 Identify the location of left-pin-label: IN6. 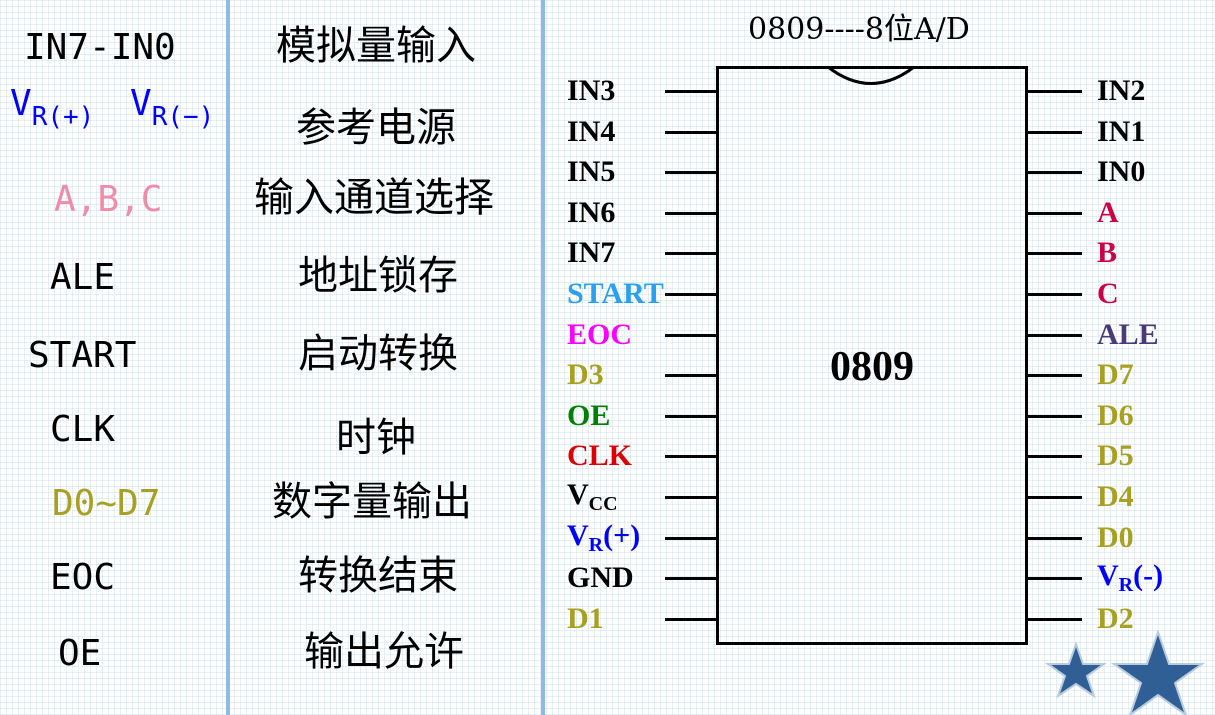
(591, 212).